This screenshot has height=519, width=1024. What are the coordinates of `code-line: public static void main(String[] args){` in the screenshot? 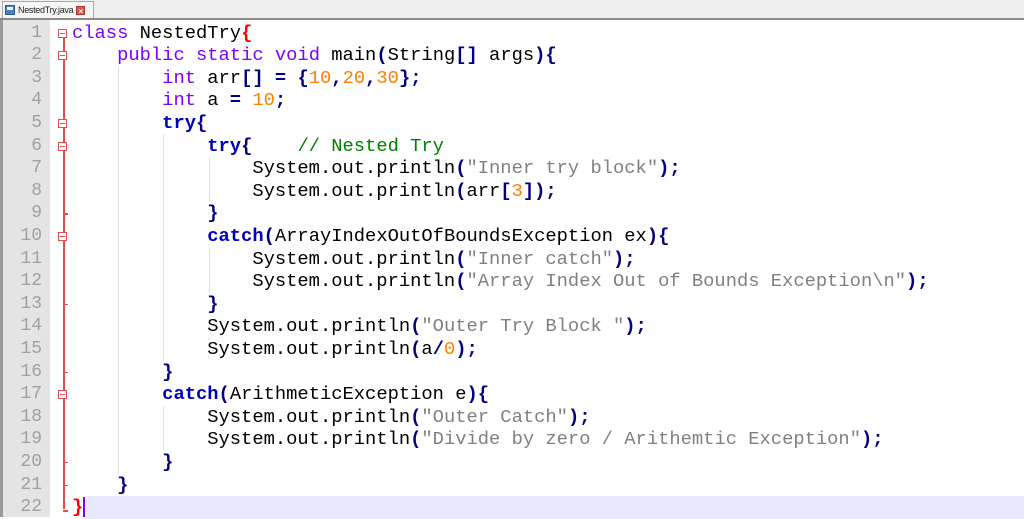 It's located at (314, 55).